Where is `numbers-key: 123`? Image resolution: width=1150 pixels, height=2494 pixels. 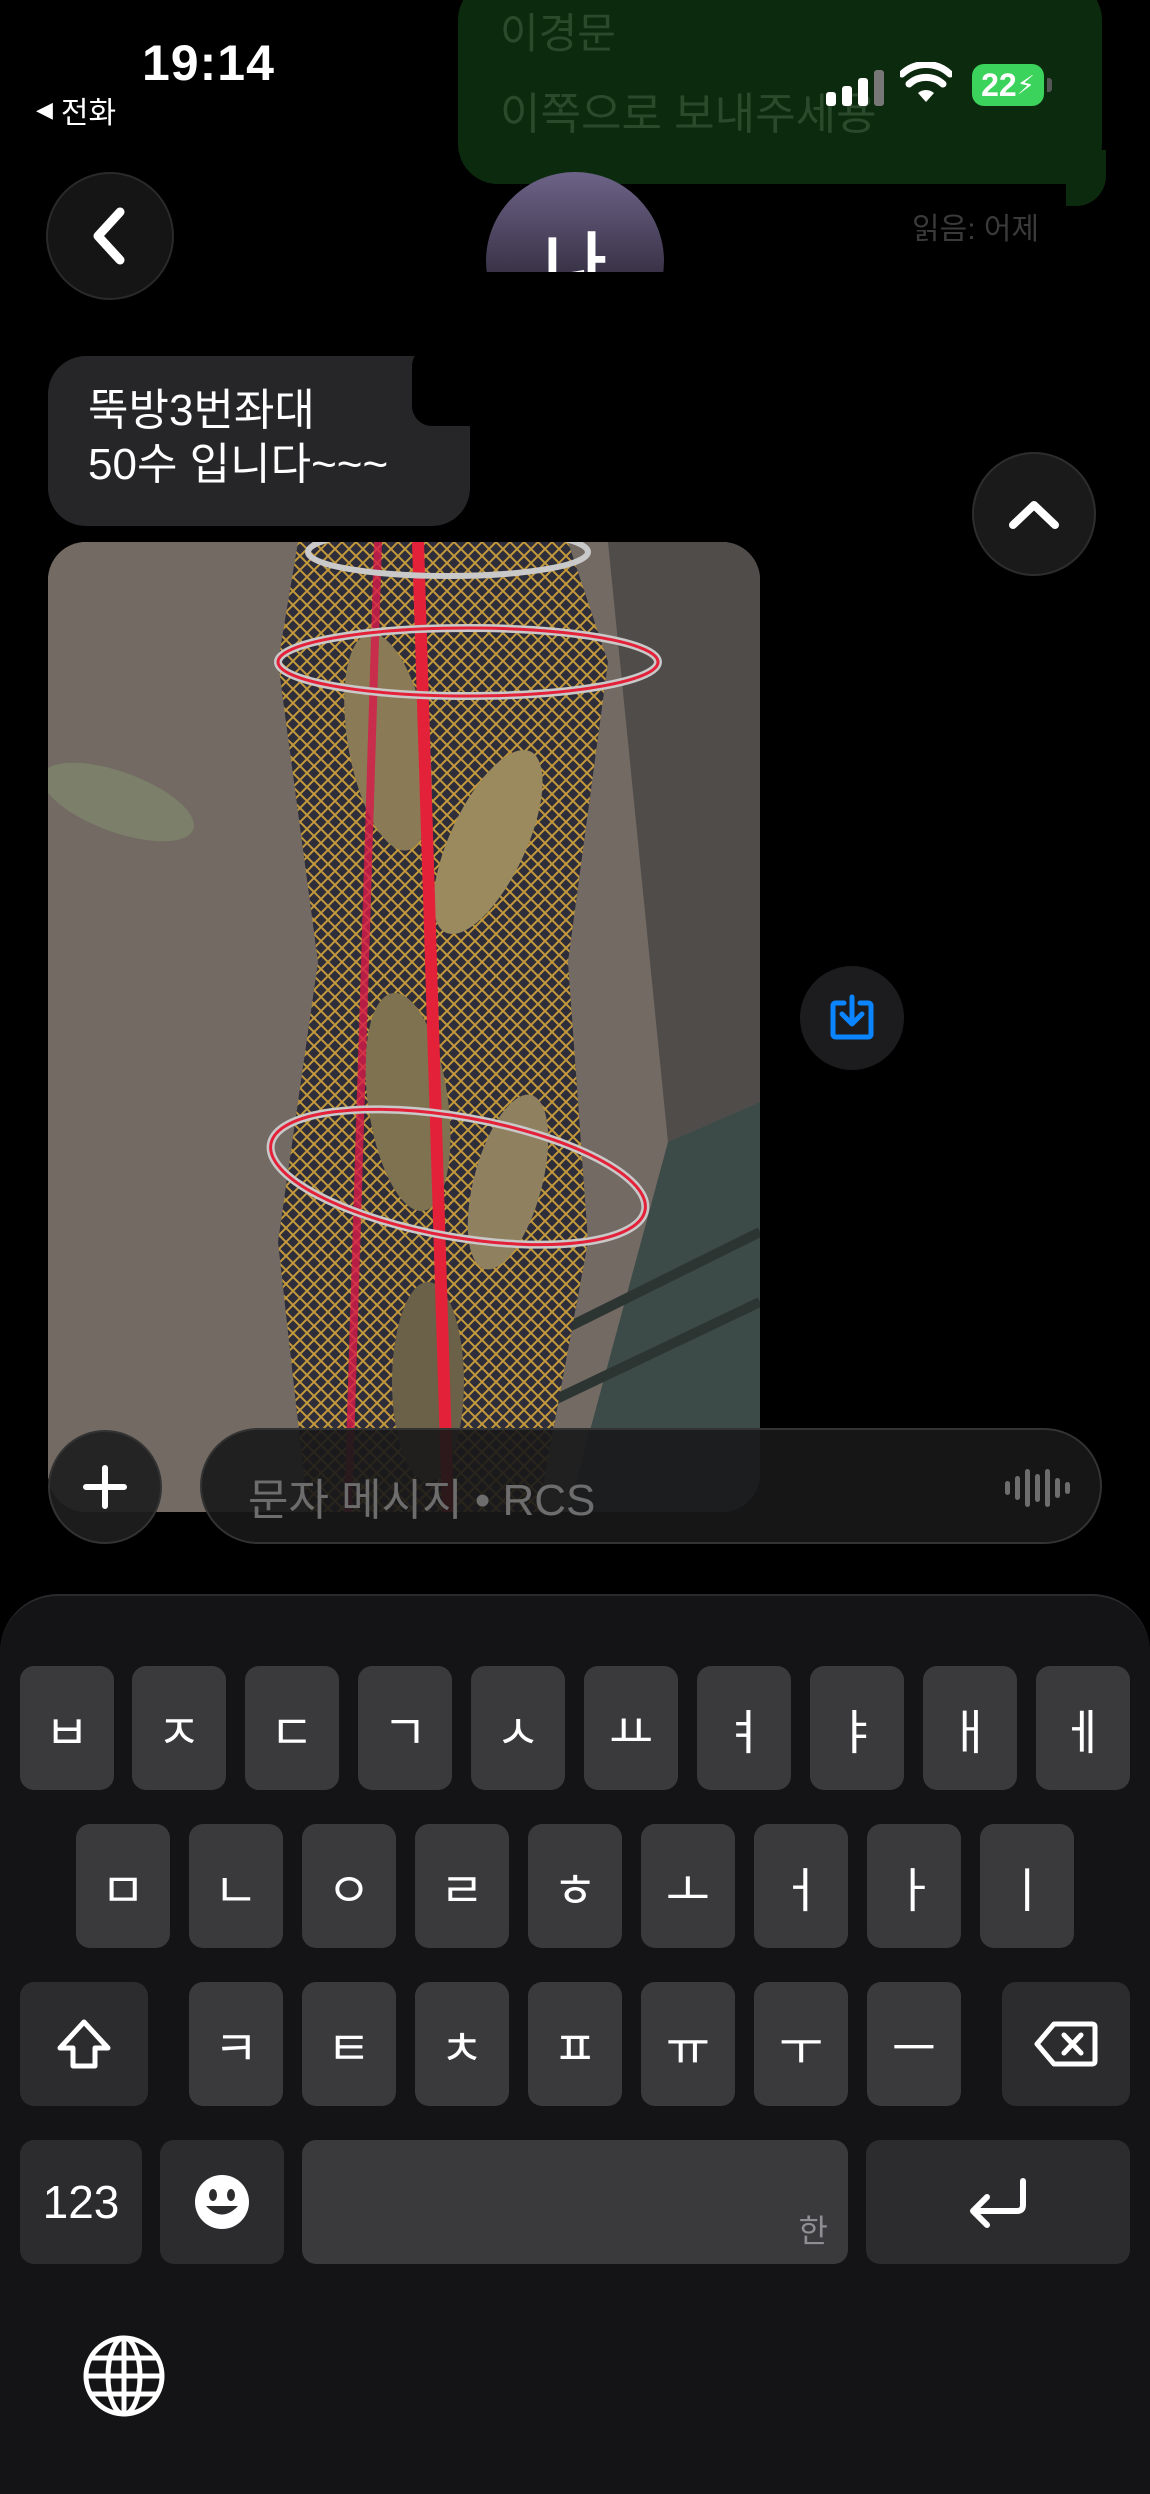
numbers-key: 123 is located at coordinates (81, 2202).